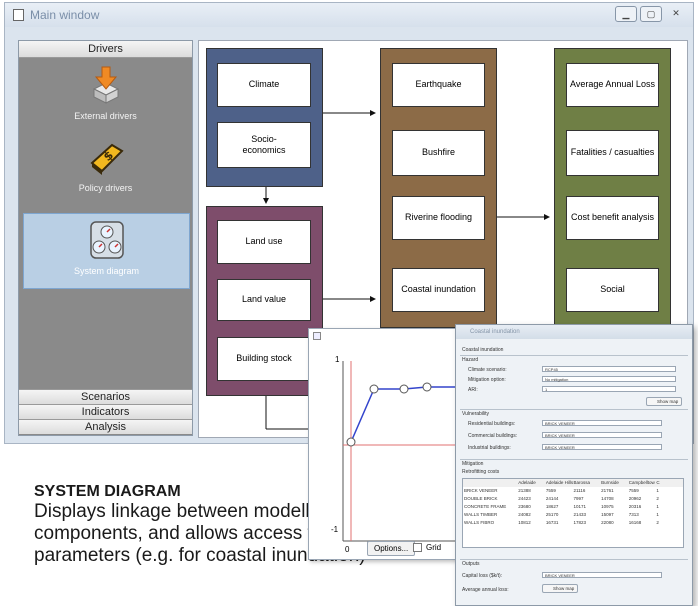  Describe the element at coordinates (602, 447) in the screenshot. I see `industrial-select: BRICK VENEER` at that location.